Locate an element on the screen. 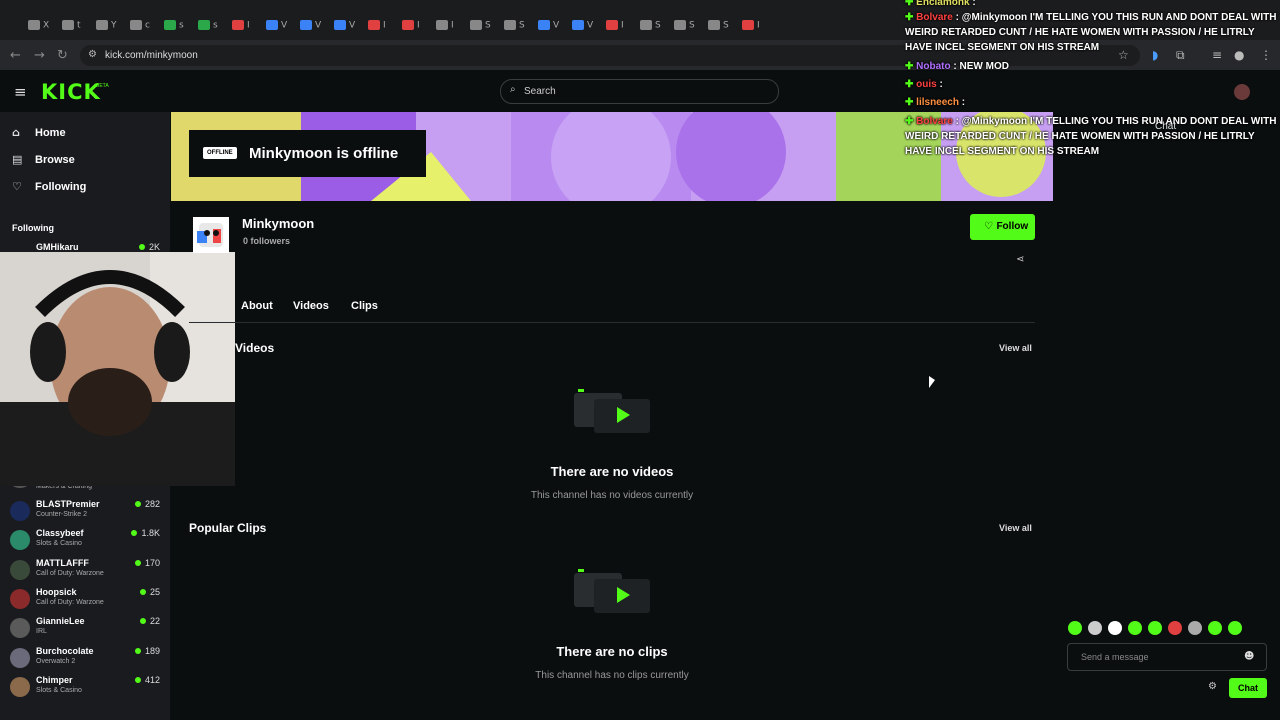 The height and width of the screenshot is (720, 1280). chat-username: lilsneech is located at coordinates (937, 102).